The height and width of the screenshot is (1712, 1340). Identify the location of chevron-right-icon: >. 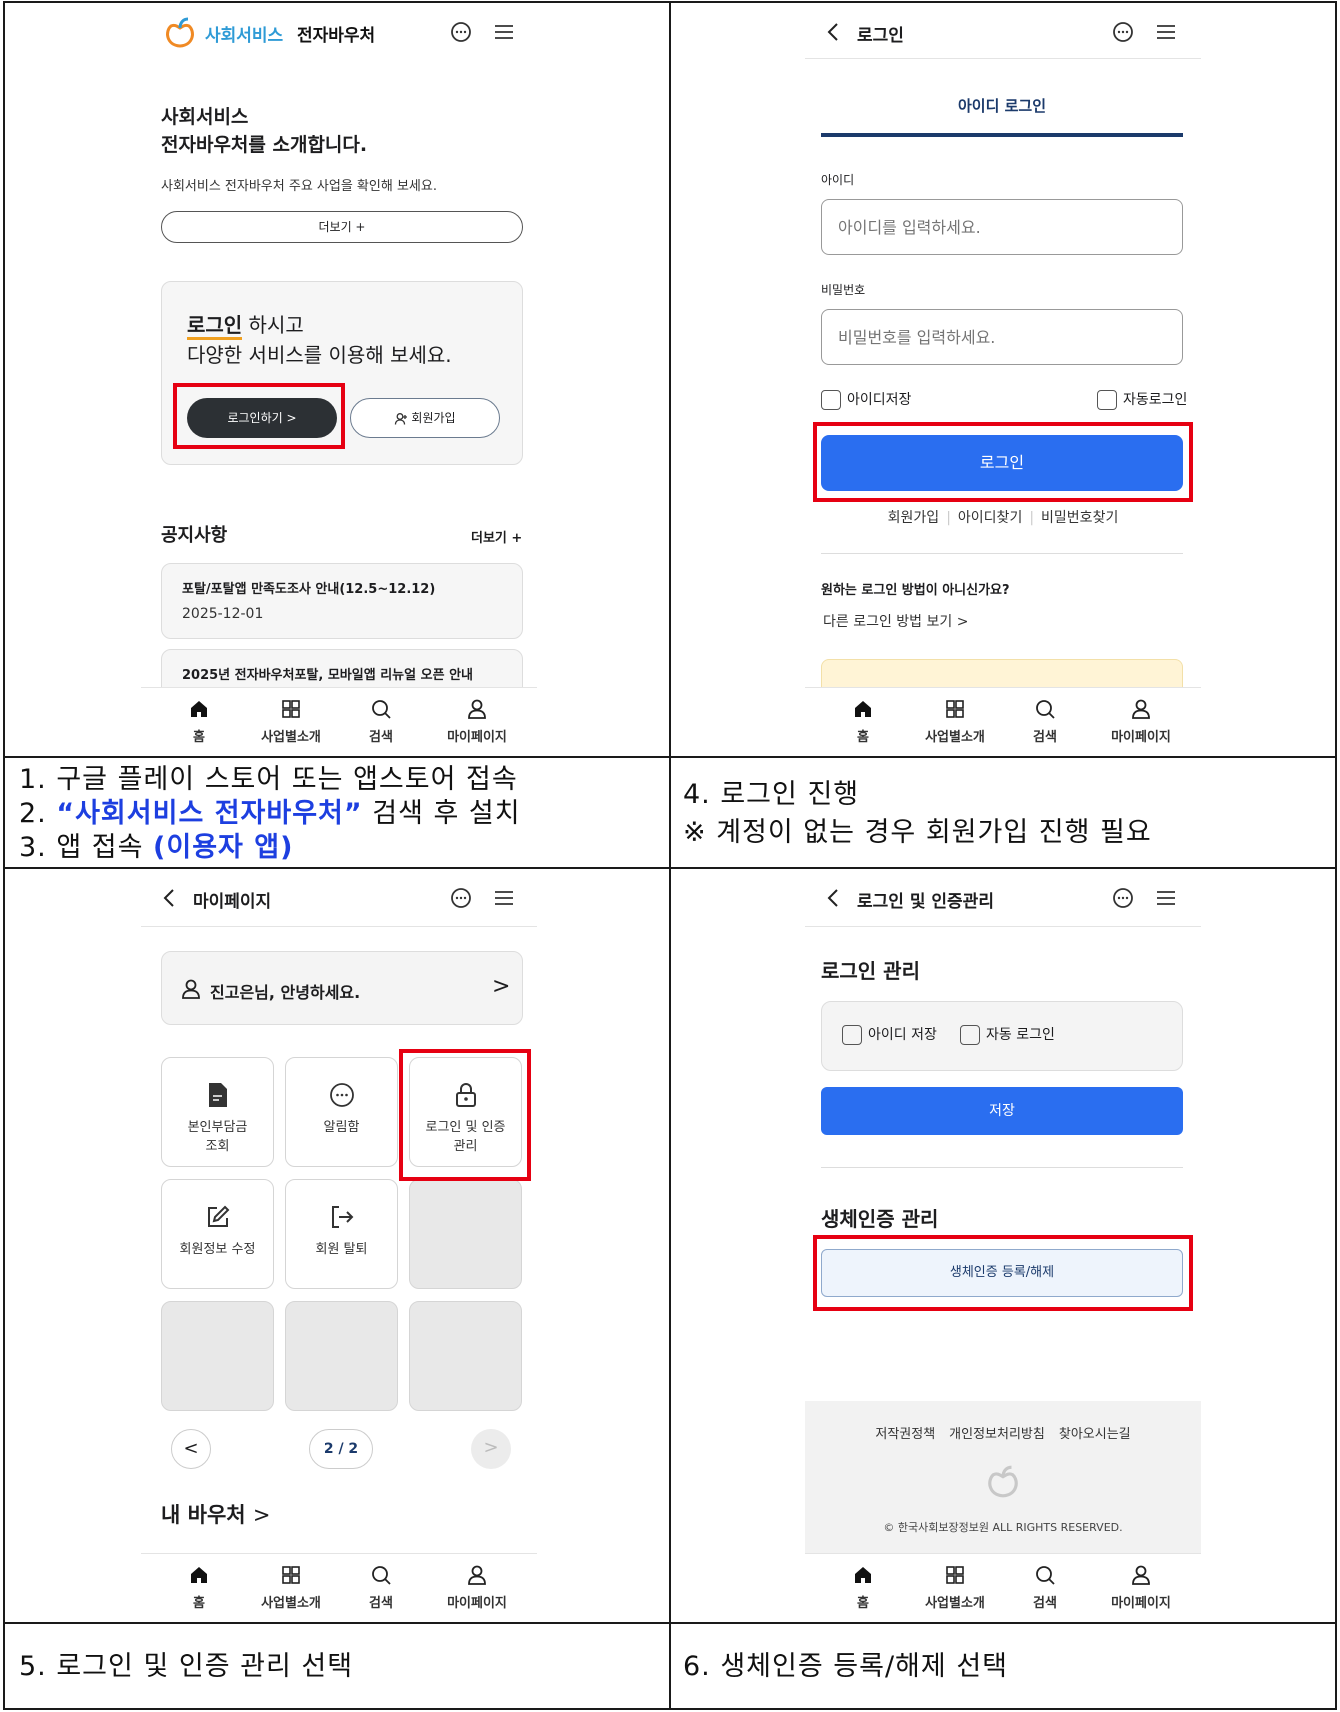
(962, 622).